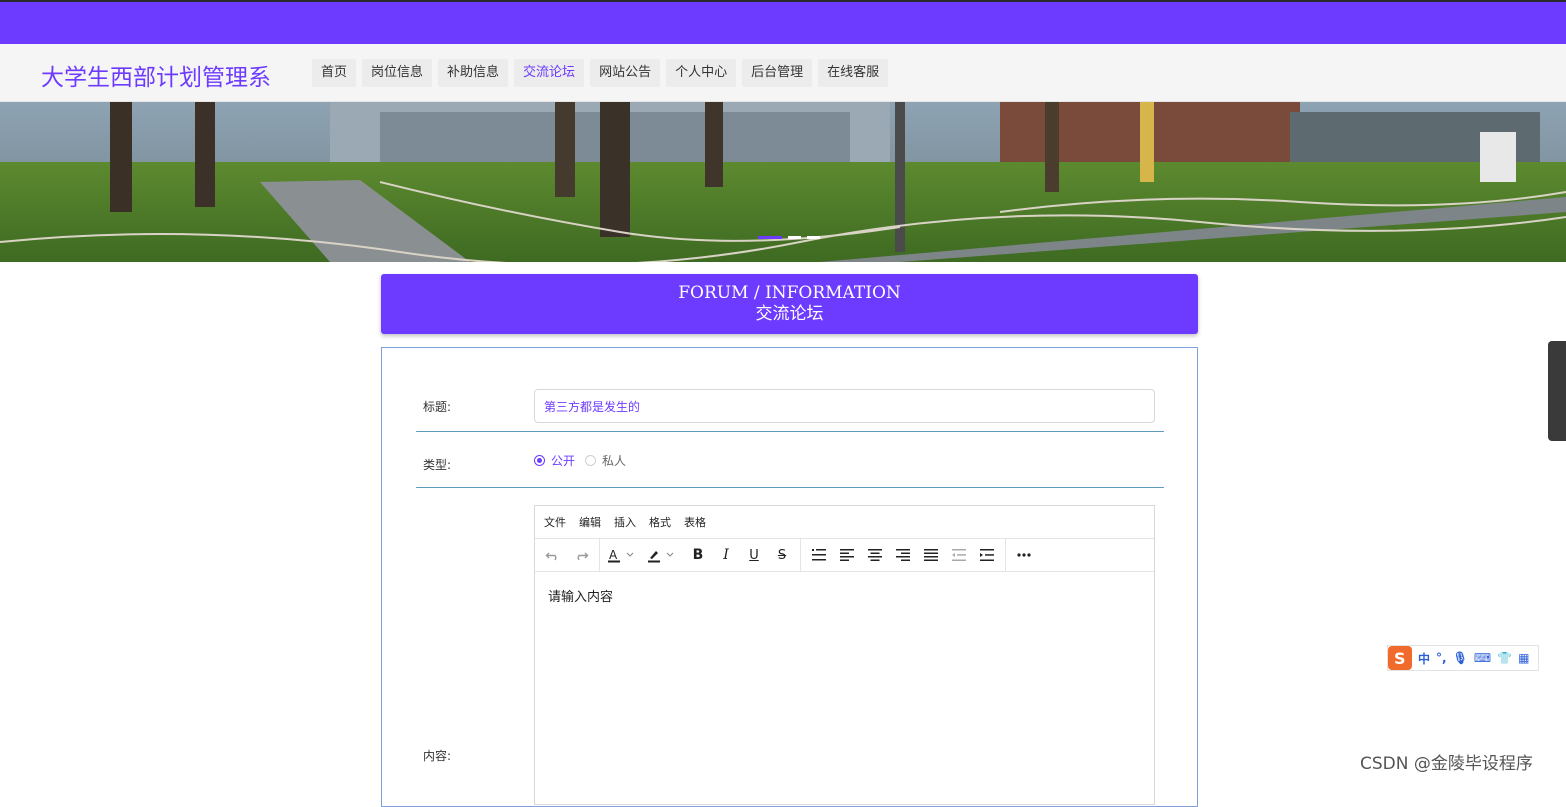 The image size is (1566, 807). Describe the element at coordinates (847, 555) in the screenshot. I see `align-left-icon` at that location.